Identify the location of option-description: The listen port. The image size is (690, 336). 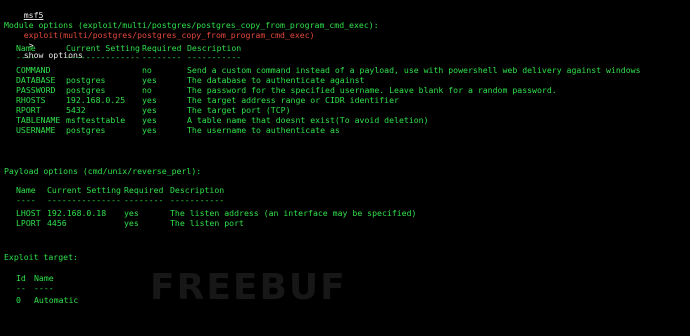
(207, 223).